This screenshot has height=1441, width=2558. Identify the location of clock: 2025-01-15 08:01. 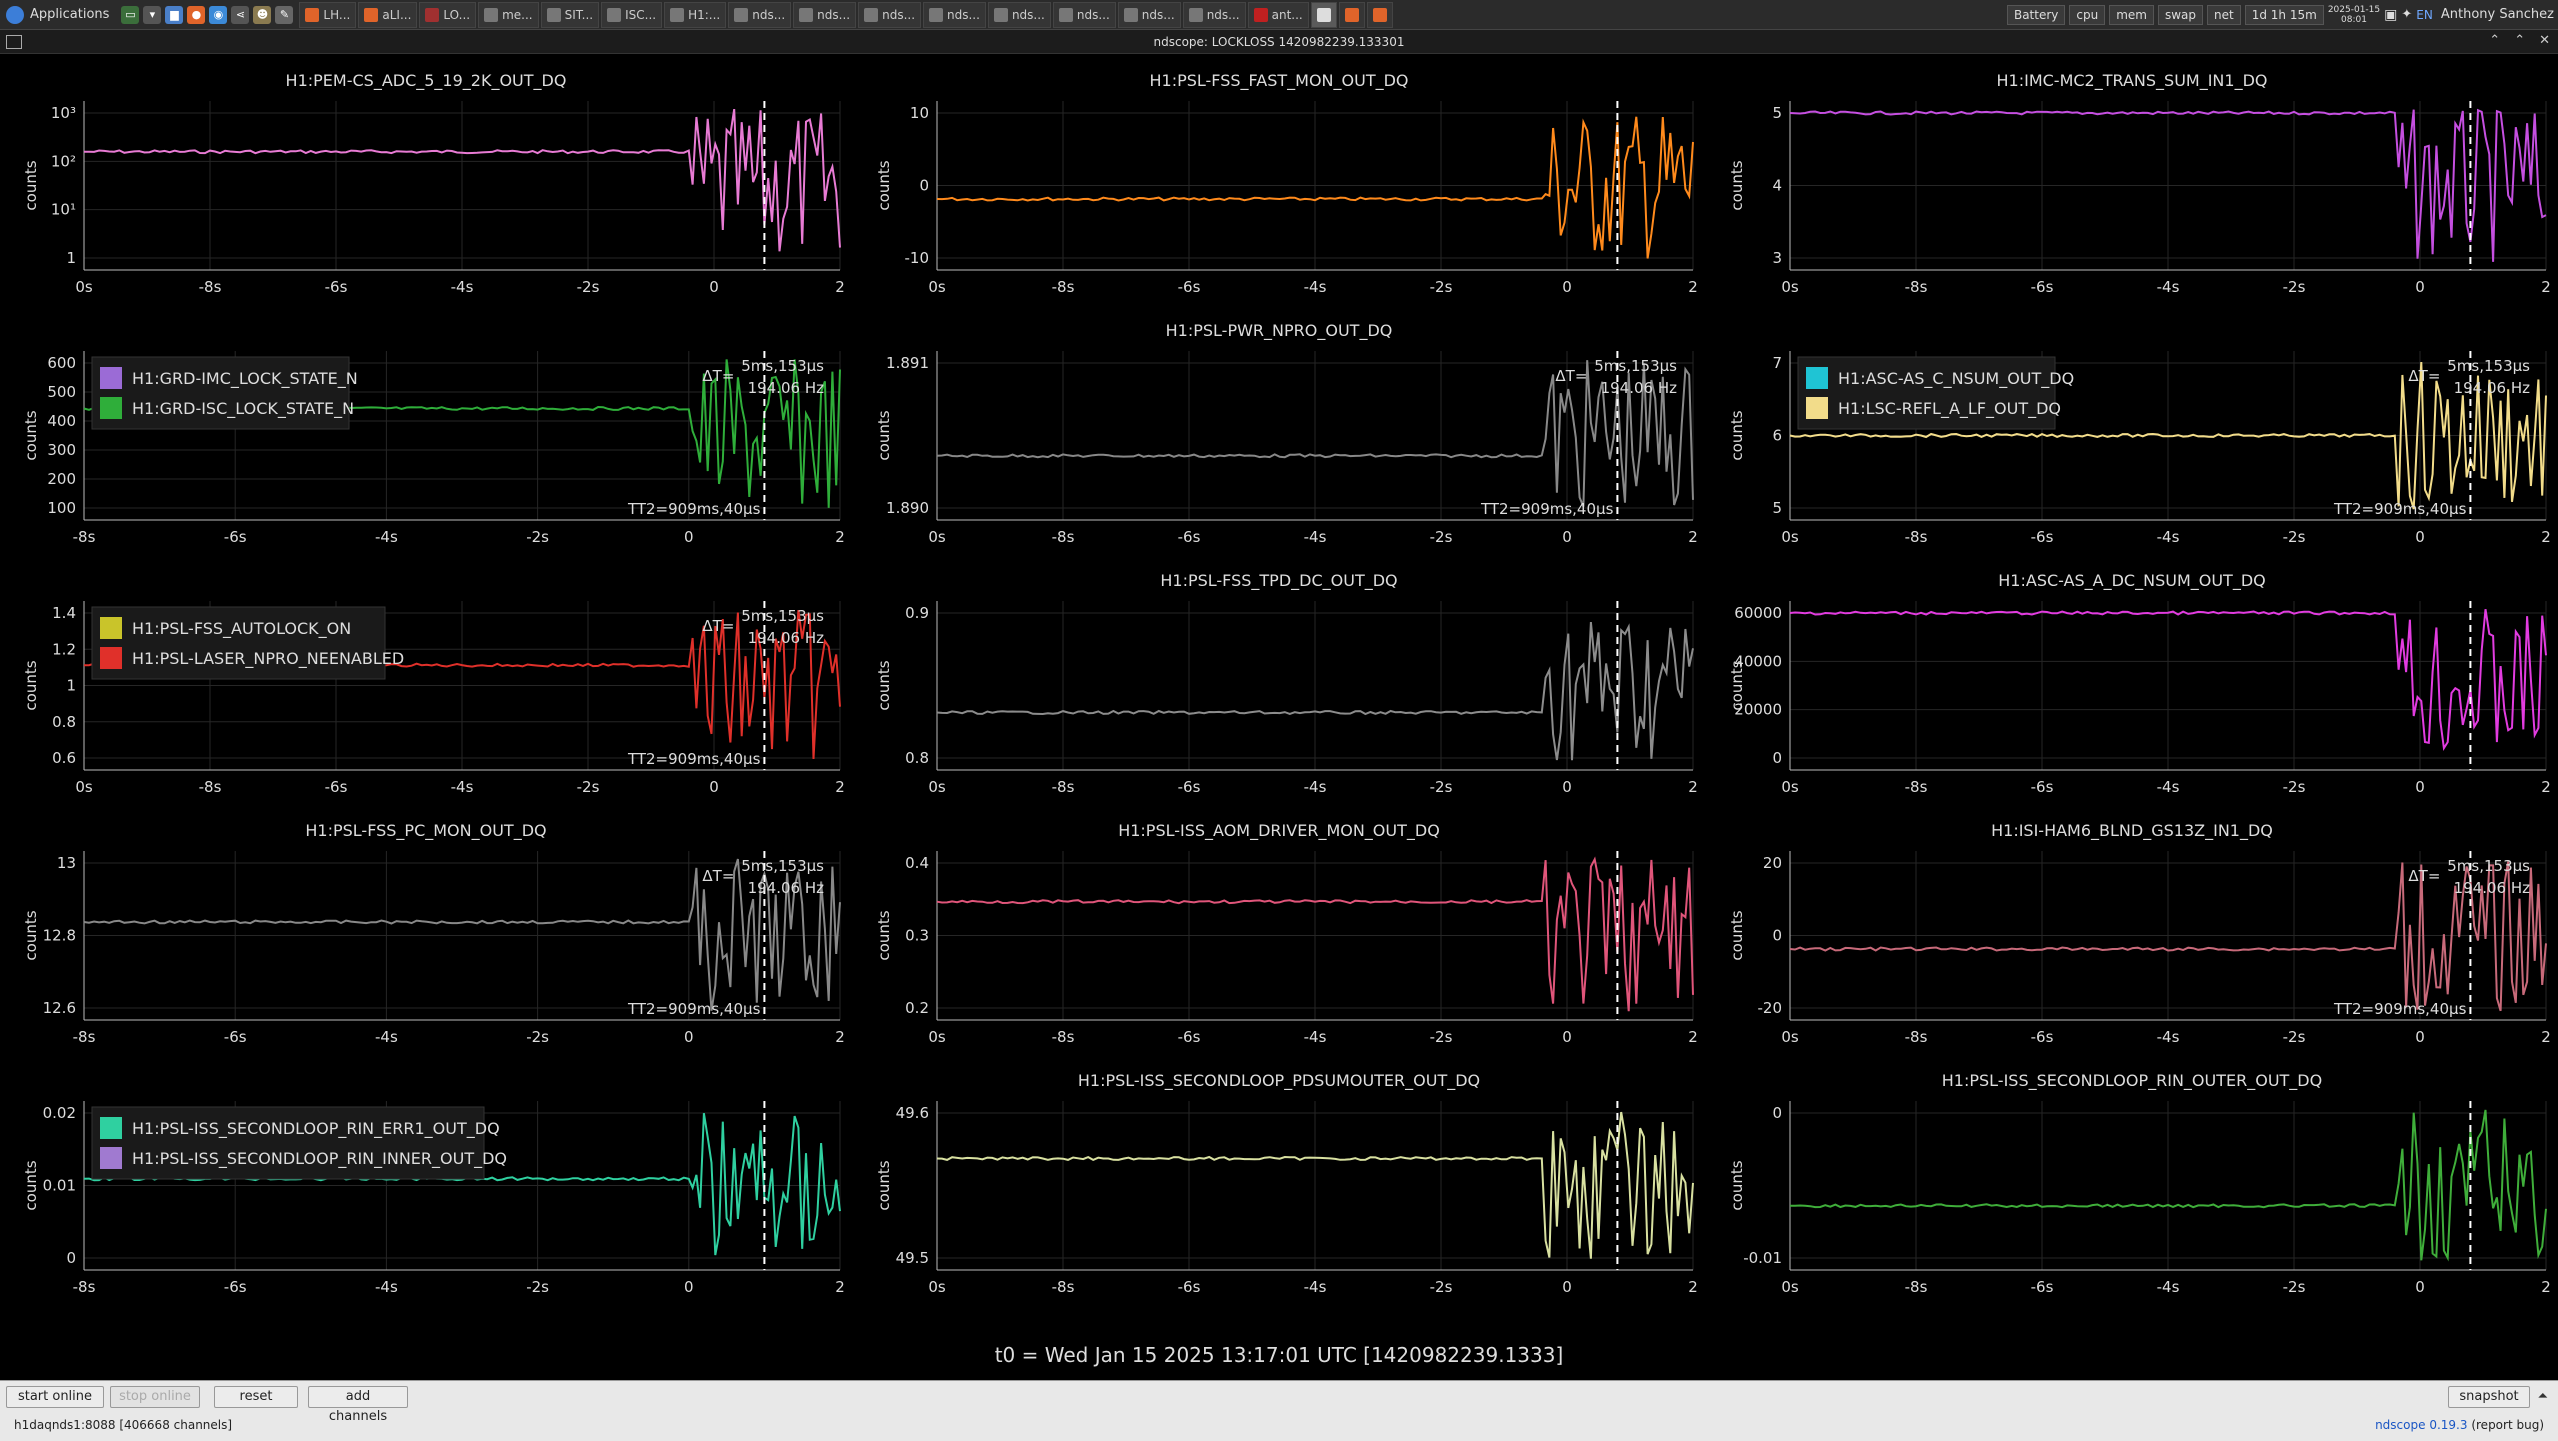
(2354, 15).